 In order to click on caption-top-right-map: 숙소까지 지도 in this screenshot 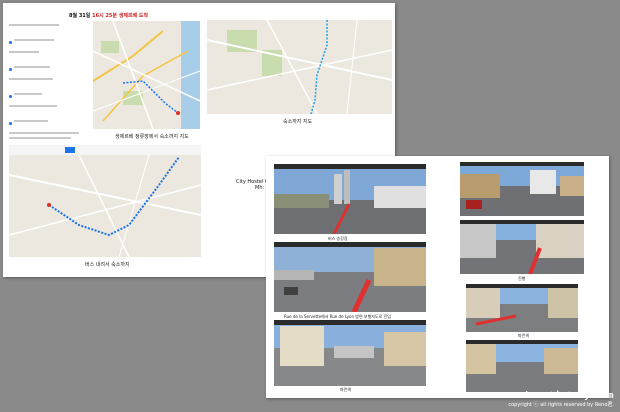, I will do `click(298, 122)`.